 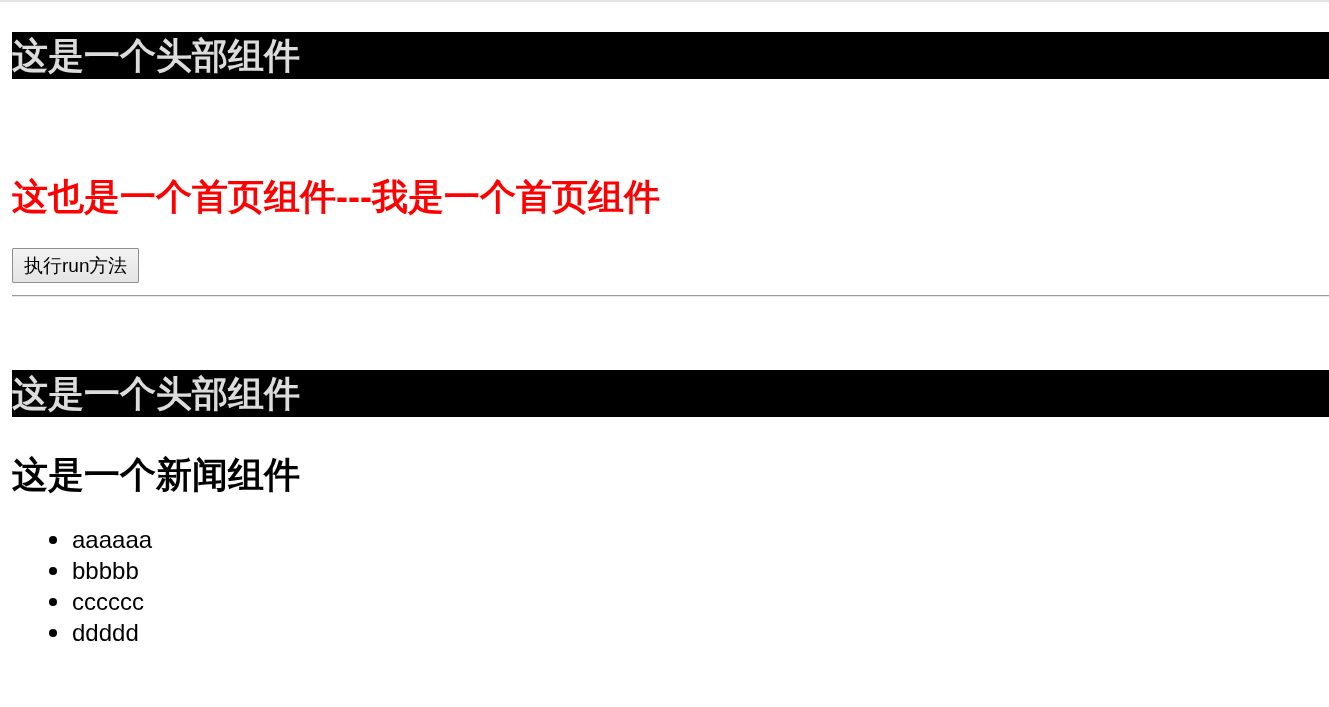 I want to click on list-item-text: bbbbb, so click(x=105, y=571).